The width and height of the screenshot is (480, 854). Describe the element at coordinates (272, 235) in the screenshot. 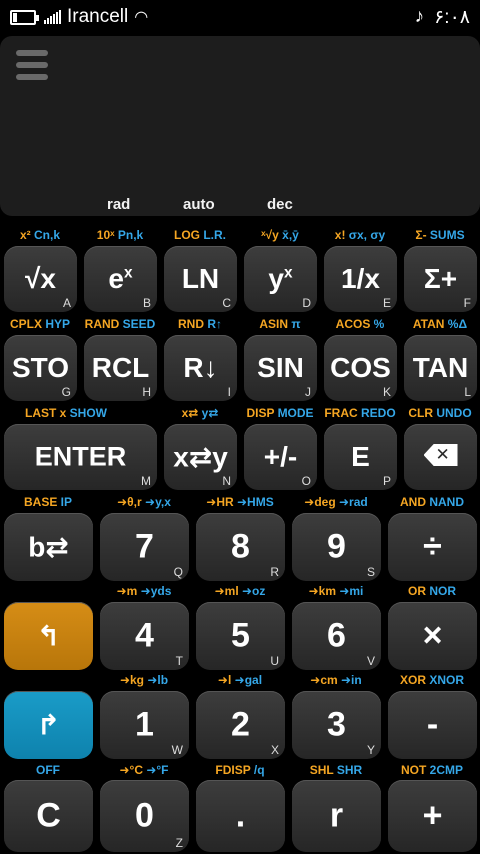

I see `shift-label-part: ˣ√y` at that location.